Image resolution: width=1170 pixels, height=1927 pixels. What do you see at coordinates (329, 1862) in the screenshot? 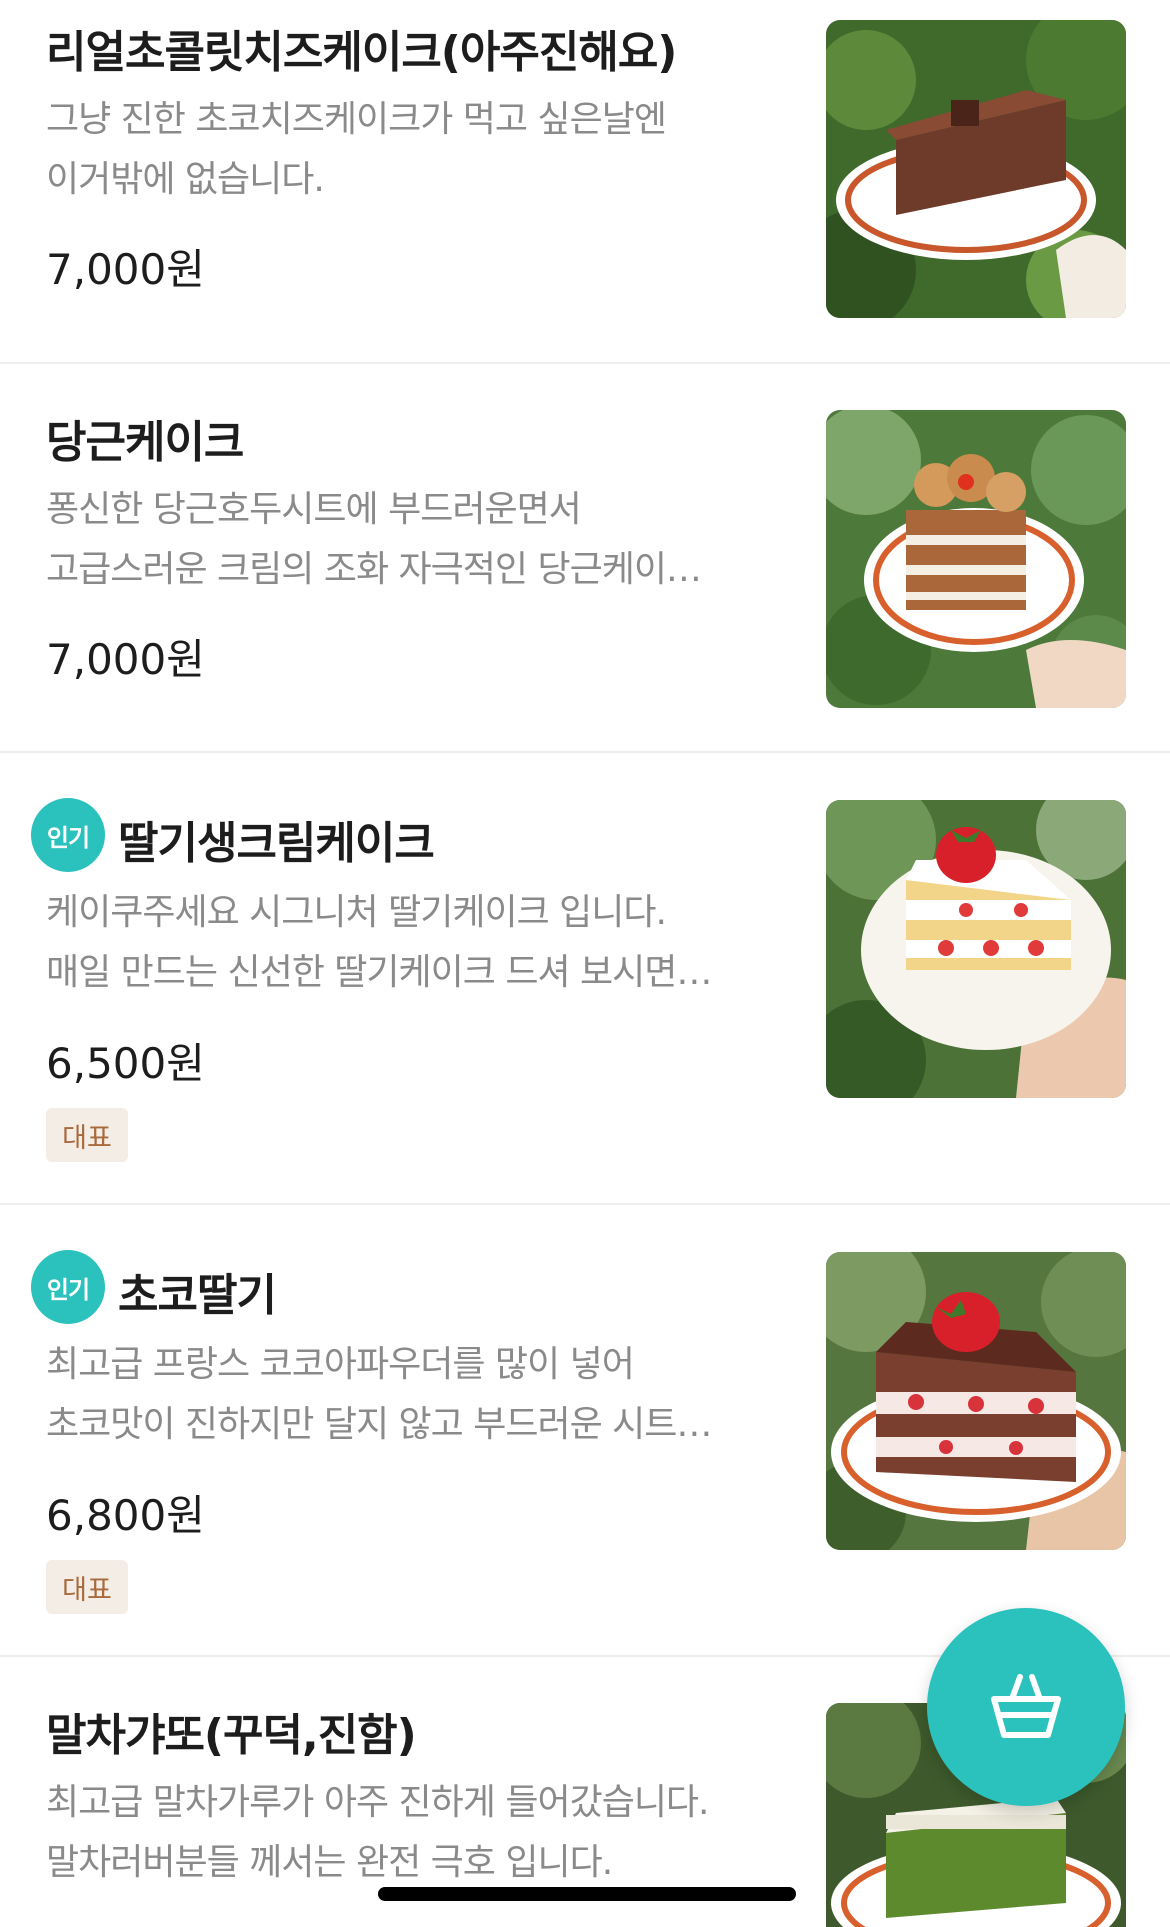
I see `item-description-line: 말차러버분들 께서는 완전 극호 입니다.` at bounding box center [329, 1862].